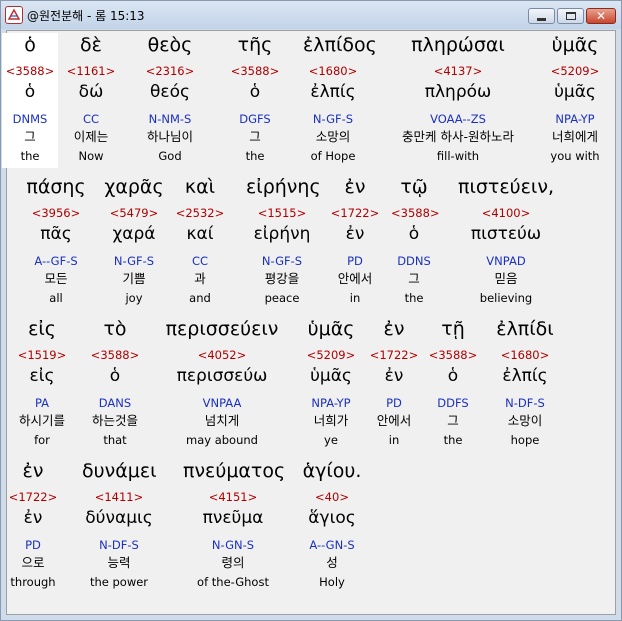 Image resolution: width=622 pixels, height=621 pixels. Describe the element at coordinates (134, 298) in the screenshot. I see `english-gloss: joy` at that location.